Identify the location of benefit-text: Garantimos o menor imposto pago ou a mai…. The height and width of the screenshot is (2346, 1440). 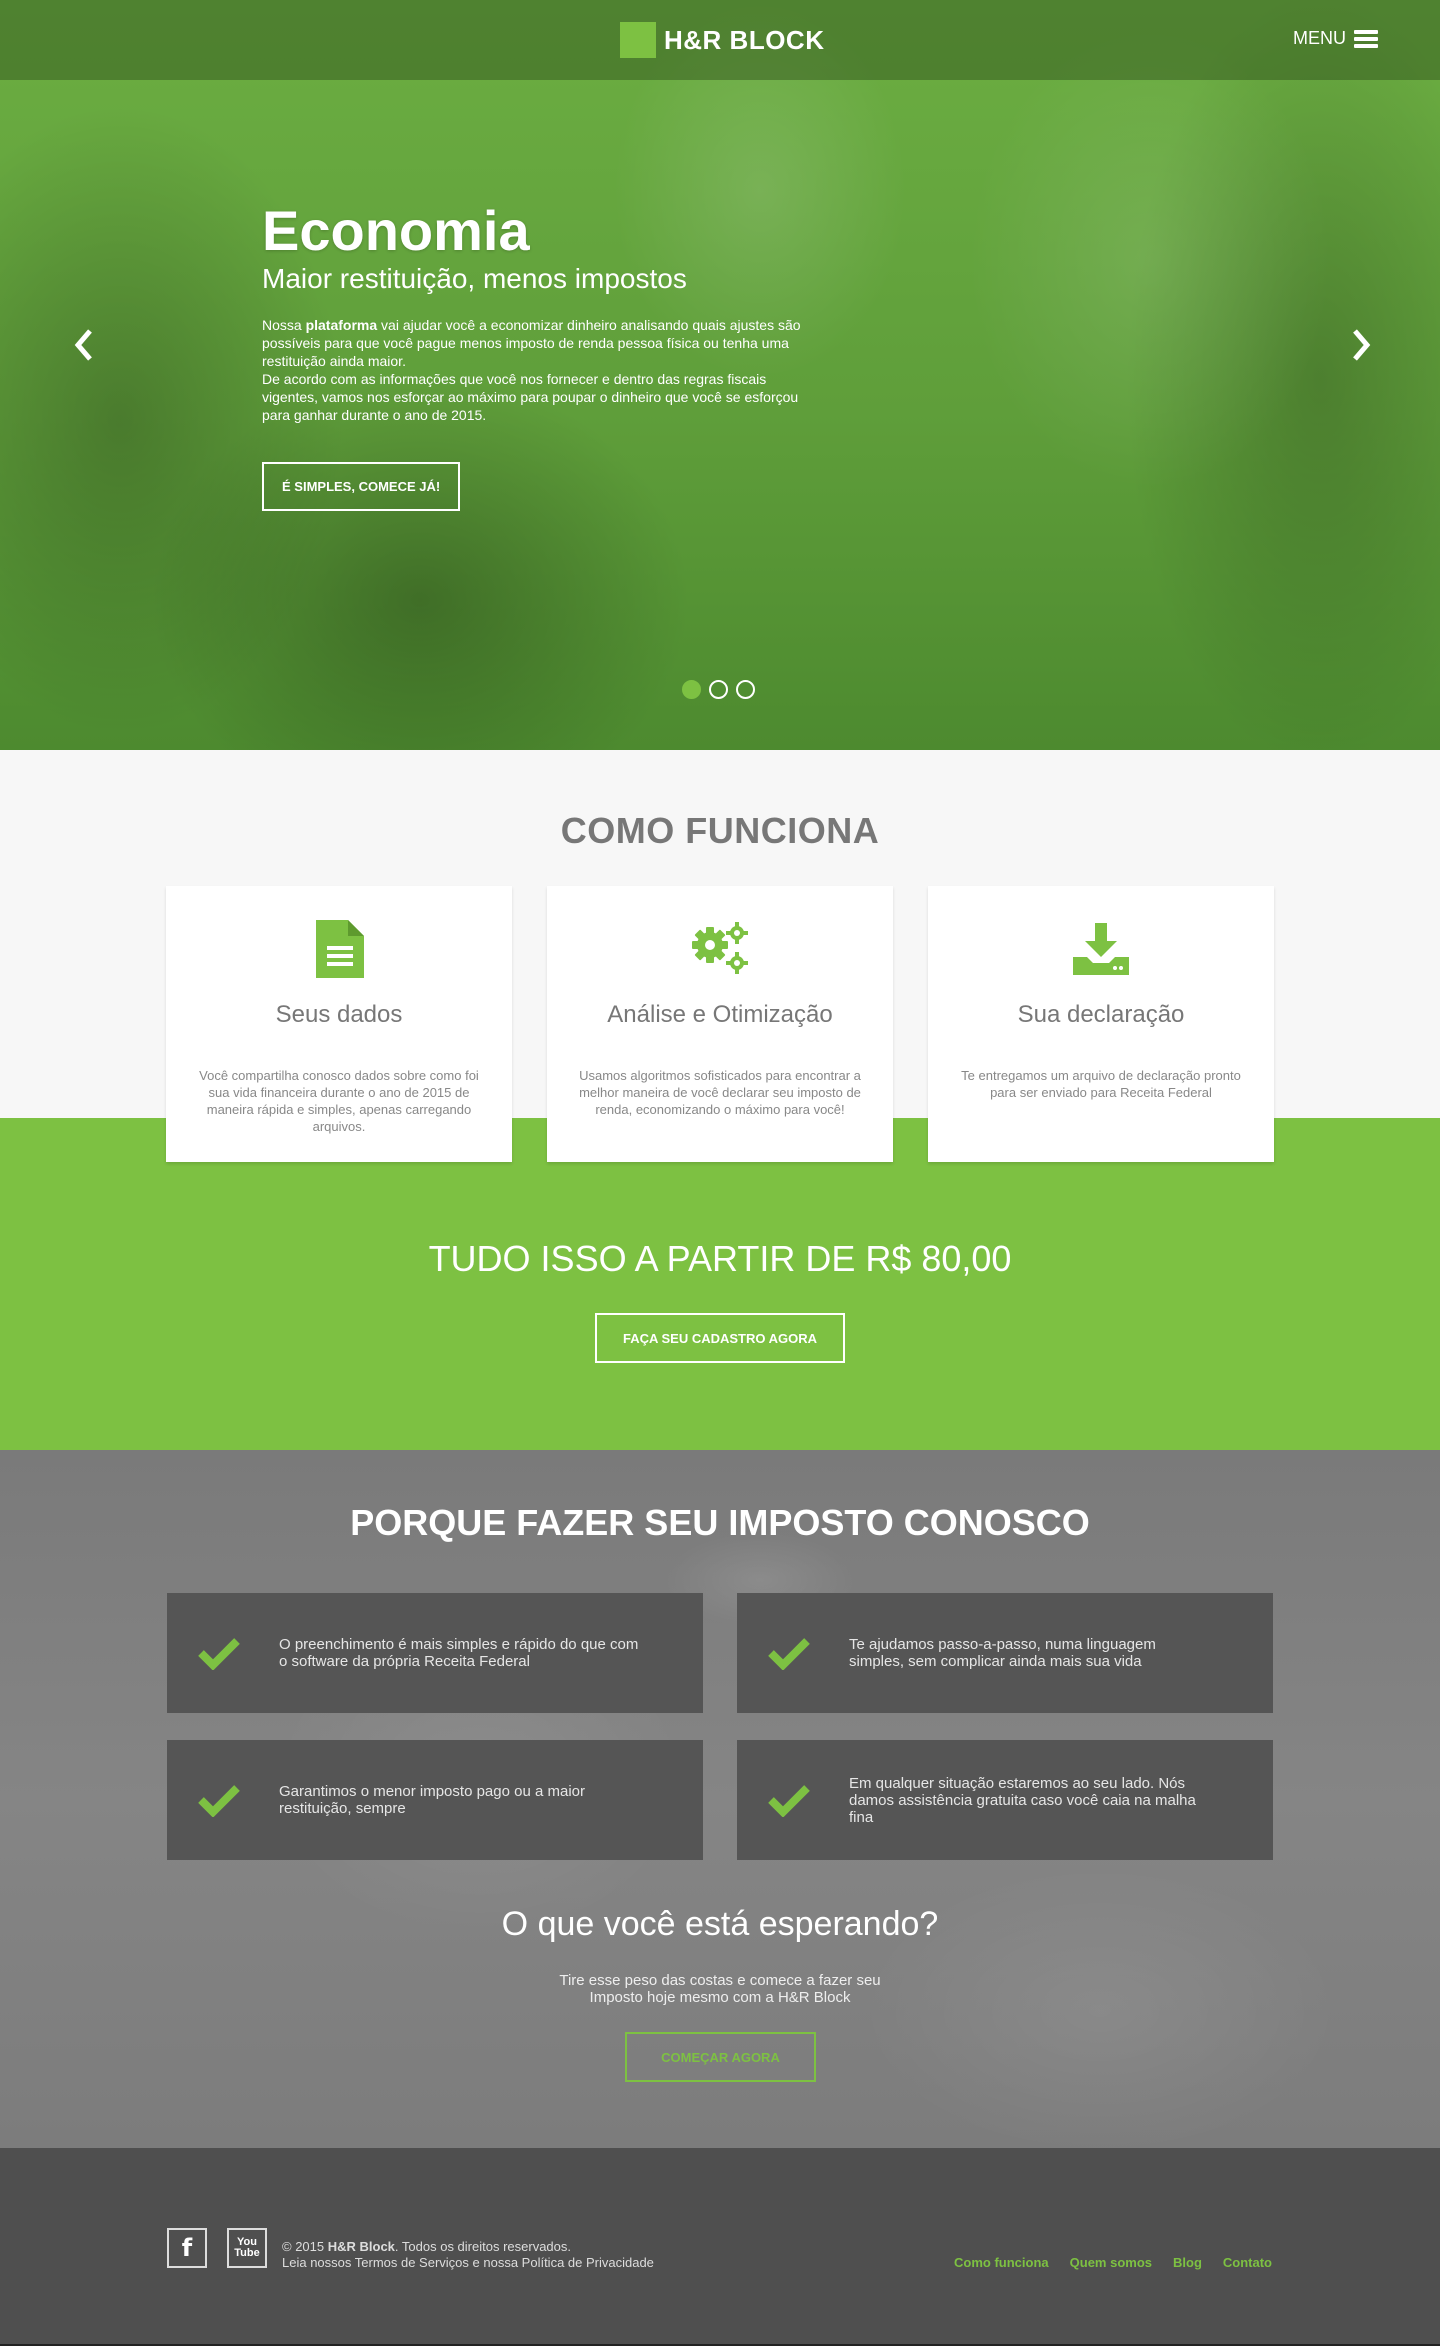
(432, 1800).